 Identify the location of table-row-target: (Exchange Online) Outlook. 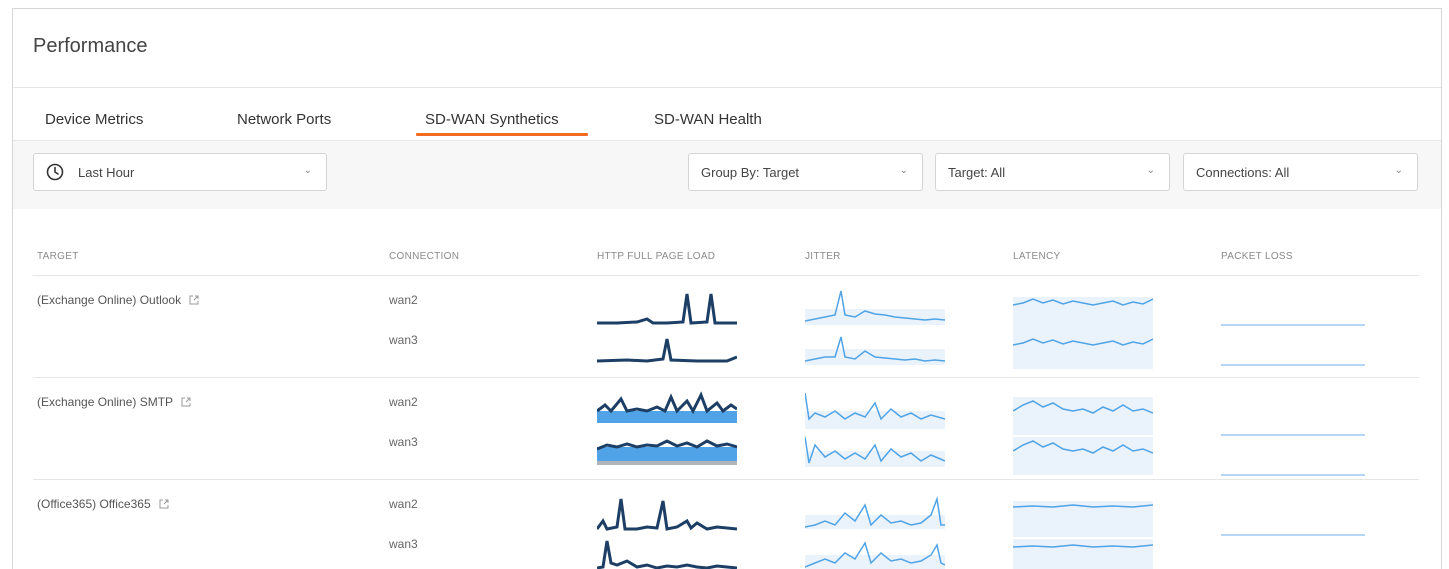
(118, 300).